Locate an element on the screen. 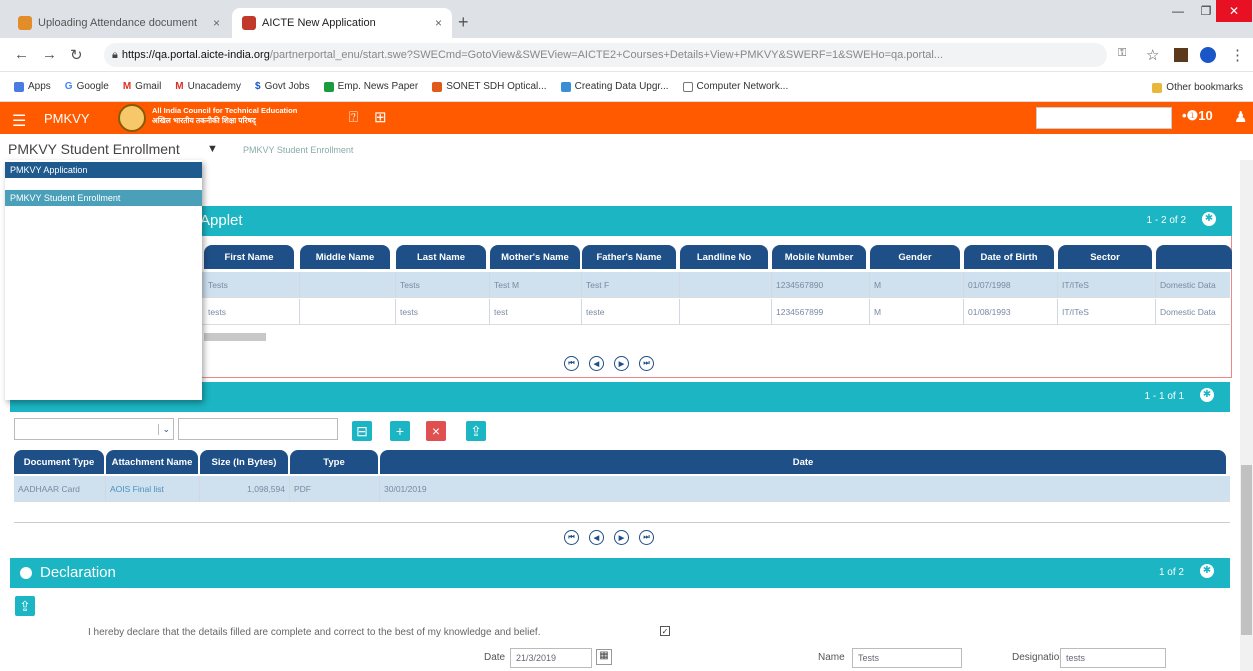 The image size is (1253, 671). add-button: + is located at coordinates (400, 431).